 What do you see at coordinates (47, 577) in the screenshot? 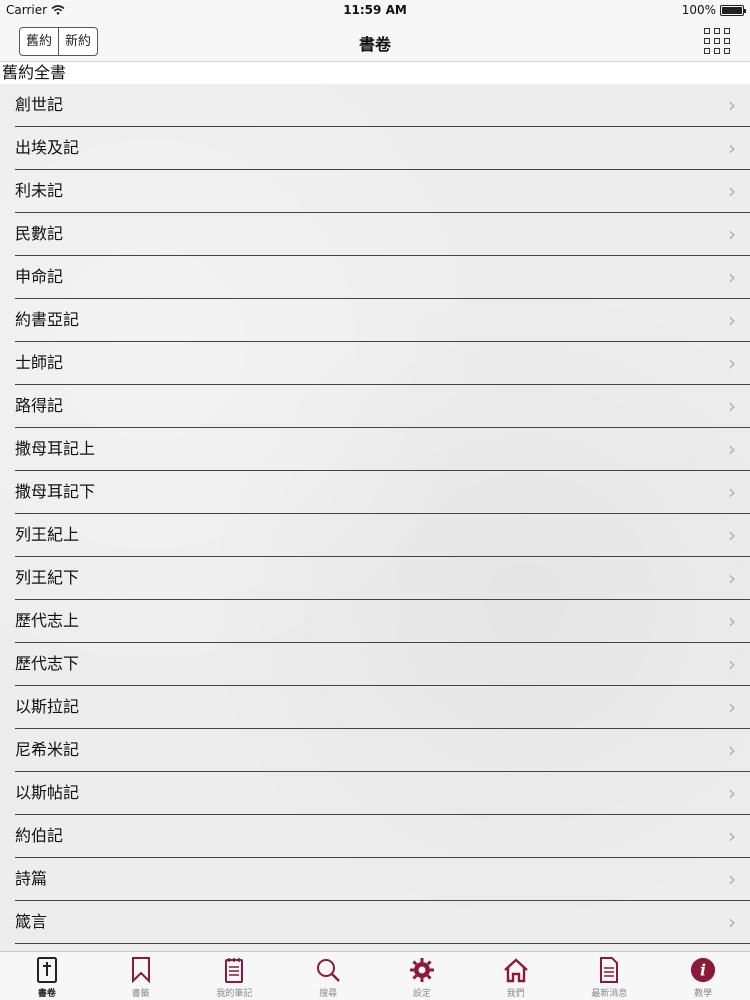
I see `book-name: 列王紀下` at bounding box center [47, 577].